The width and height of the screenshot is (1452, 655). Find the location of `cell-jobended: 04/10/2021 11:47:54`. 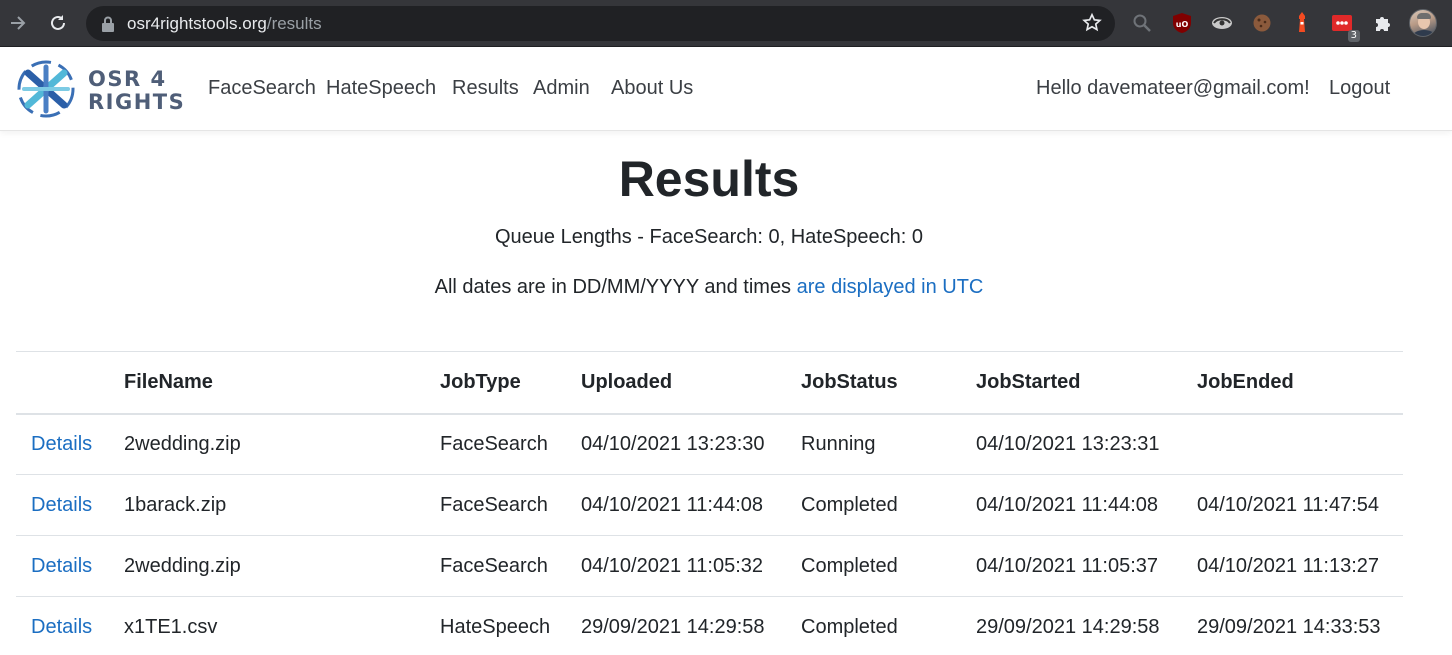

cell-jobended: 04/10/2021 11:47:54 is located at coordinates (1300, 505).